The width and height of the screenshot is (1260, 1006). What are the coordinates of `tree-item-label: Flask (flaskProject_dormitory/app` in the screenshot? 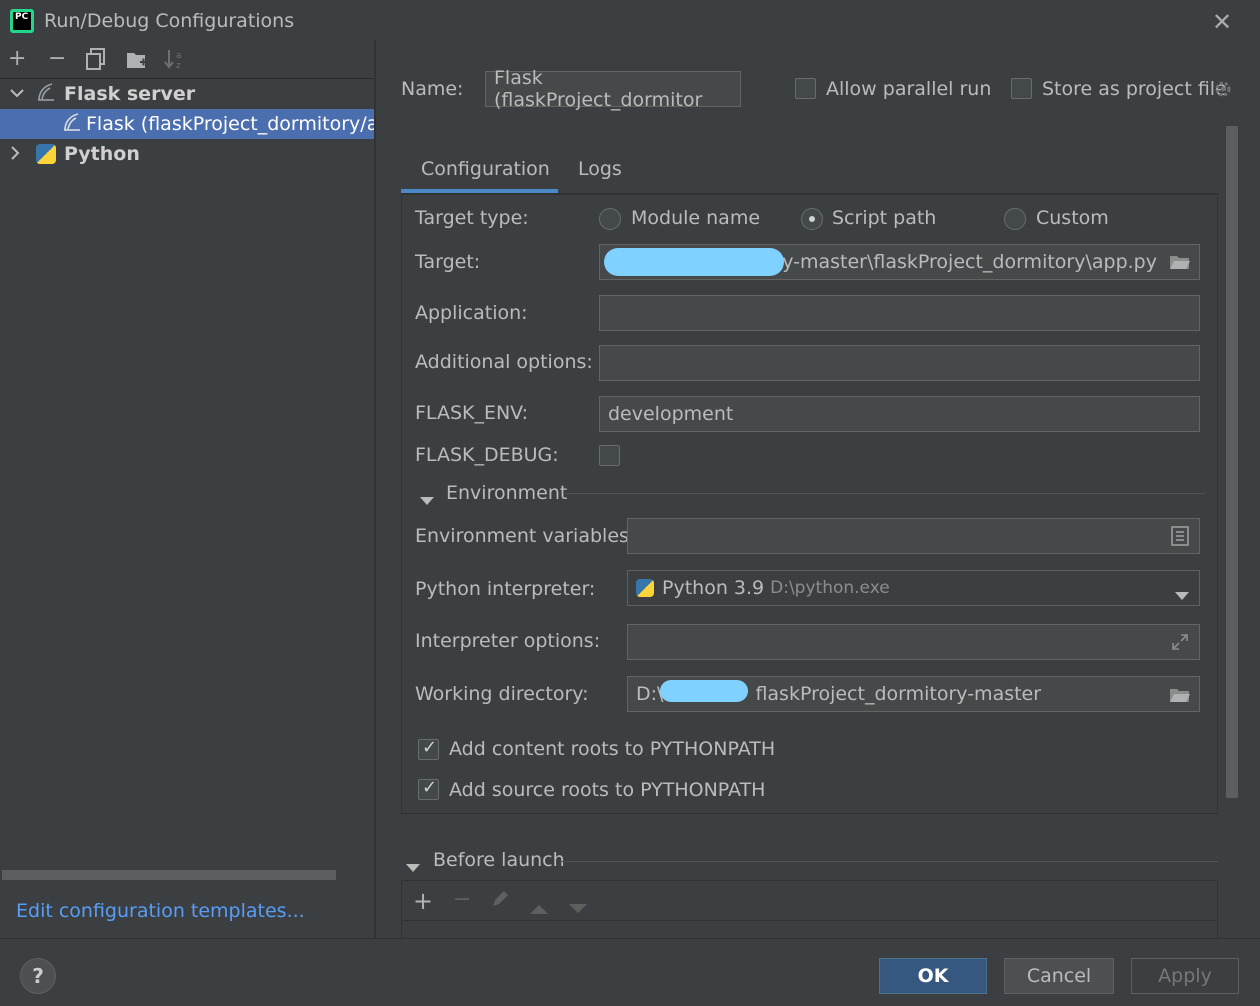 It's located at (230, 124).